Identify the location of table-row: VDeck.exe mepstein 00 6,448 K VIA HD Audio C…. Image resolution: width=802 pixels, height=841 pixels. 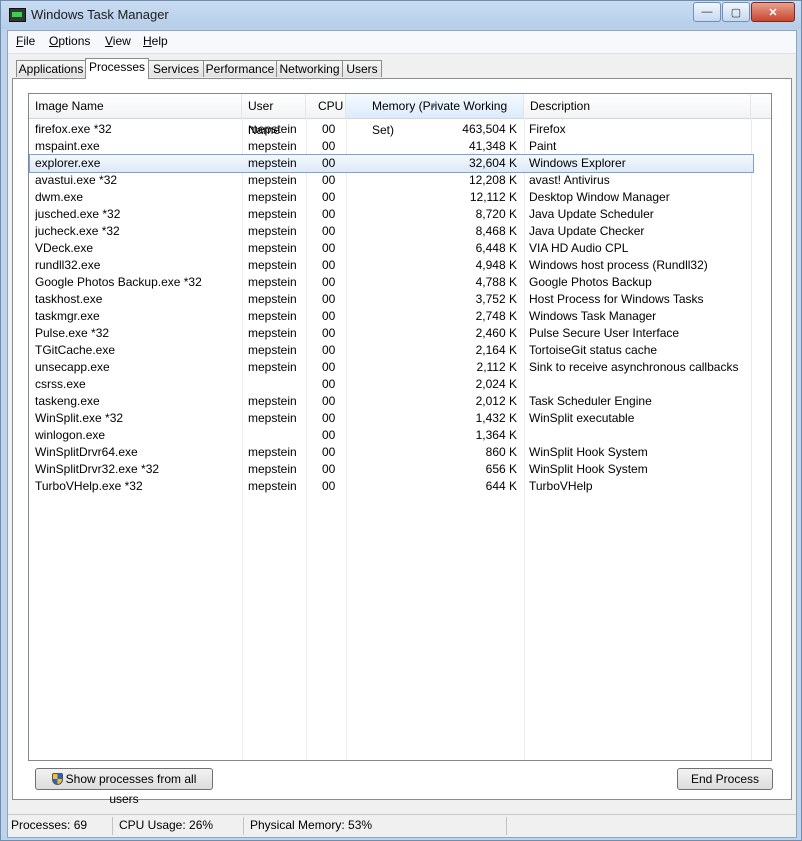
(400, 248).